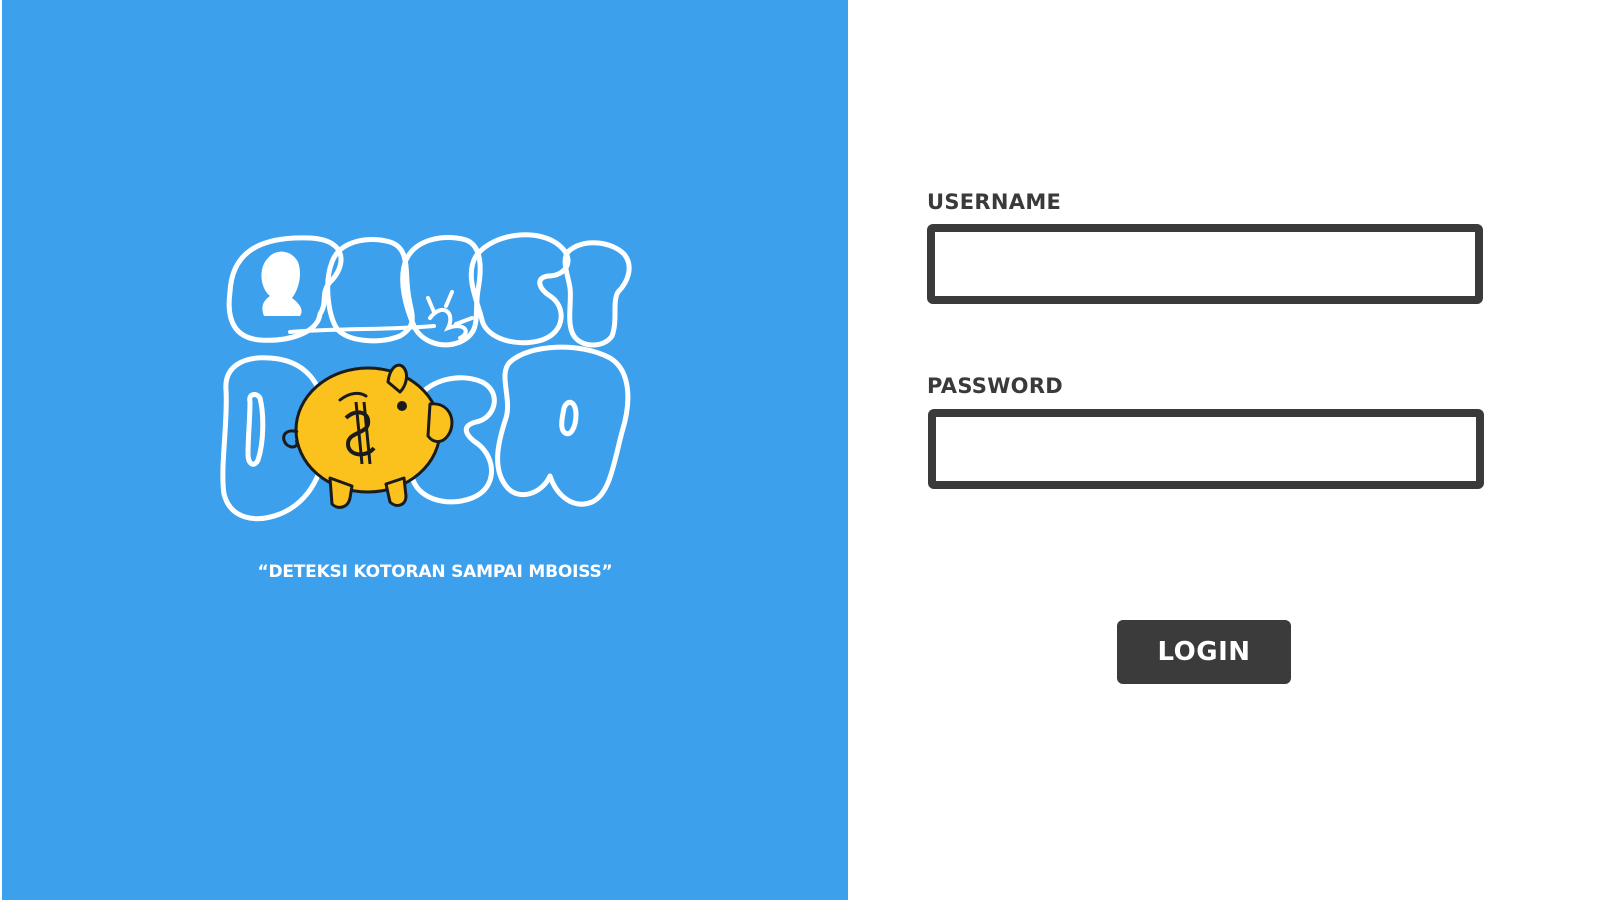 This screenshot has width=1600, height=900. I want to click on piggy-bank-logo, so click(426, 377).